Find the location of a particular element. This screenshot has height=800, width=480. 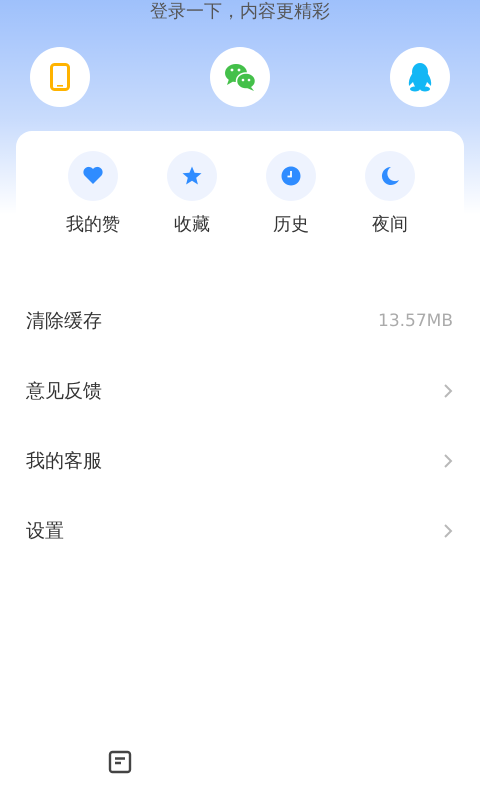

moon-icon is located at coordinates (390, 176).